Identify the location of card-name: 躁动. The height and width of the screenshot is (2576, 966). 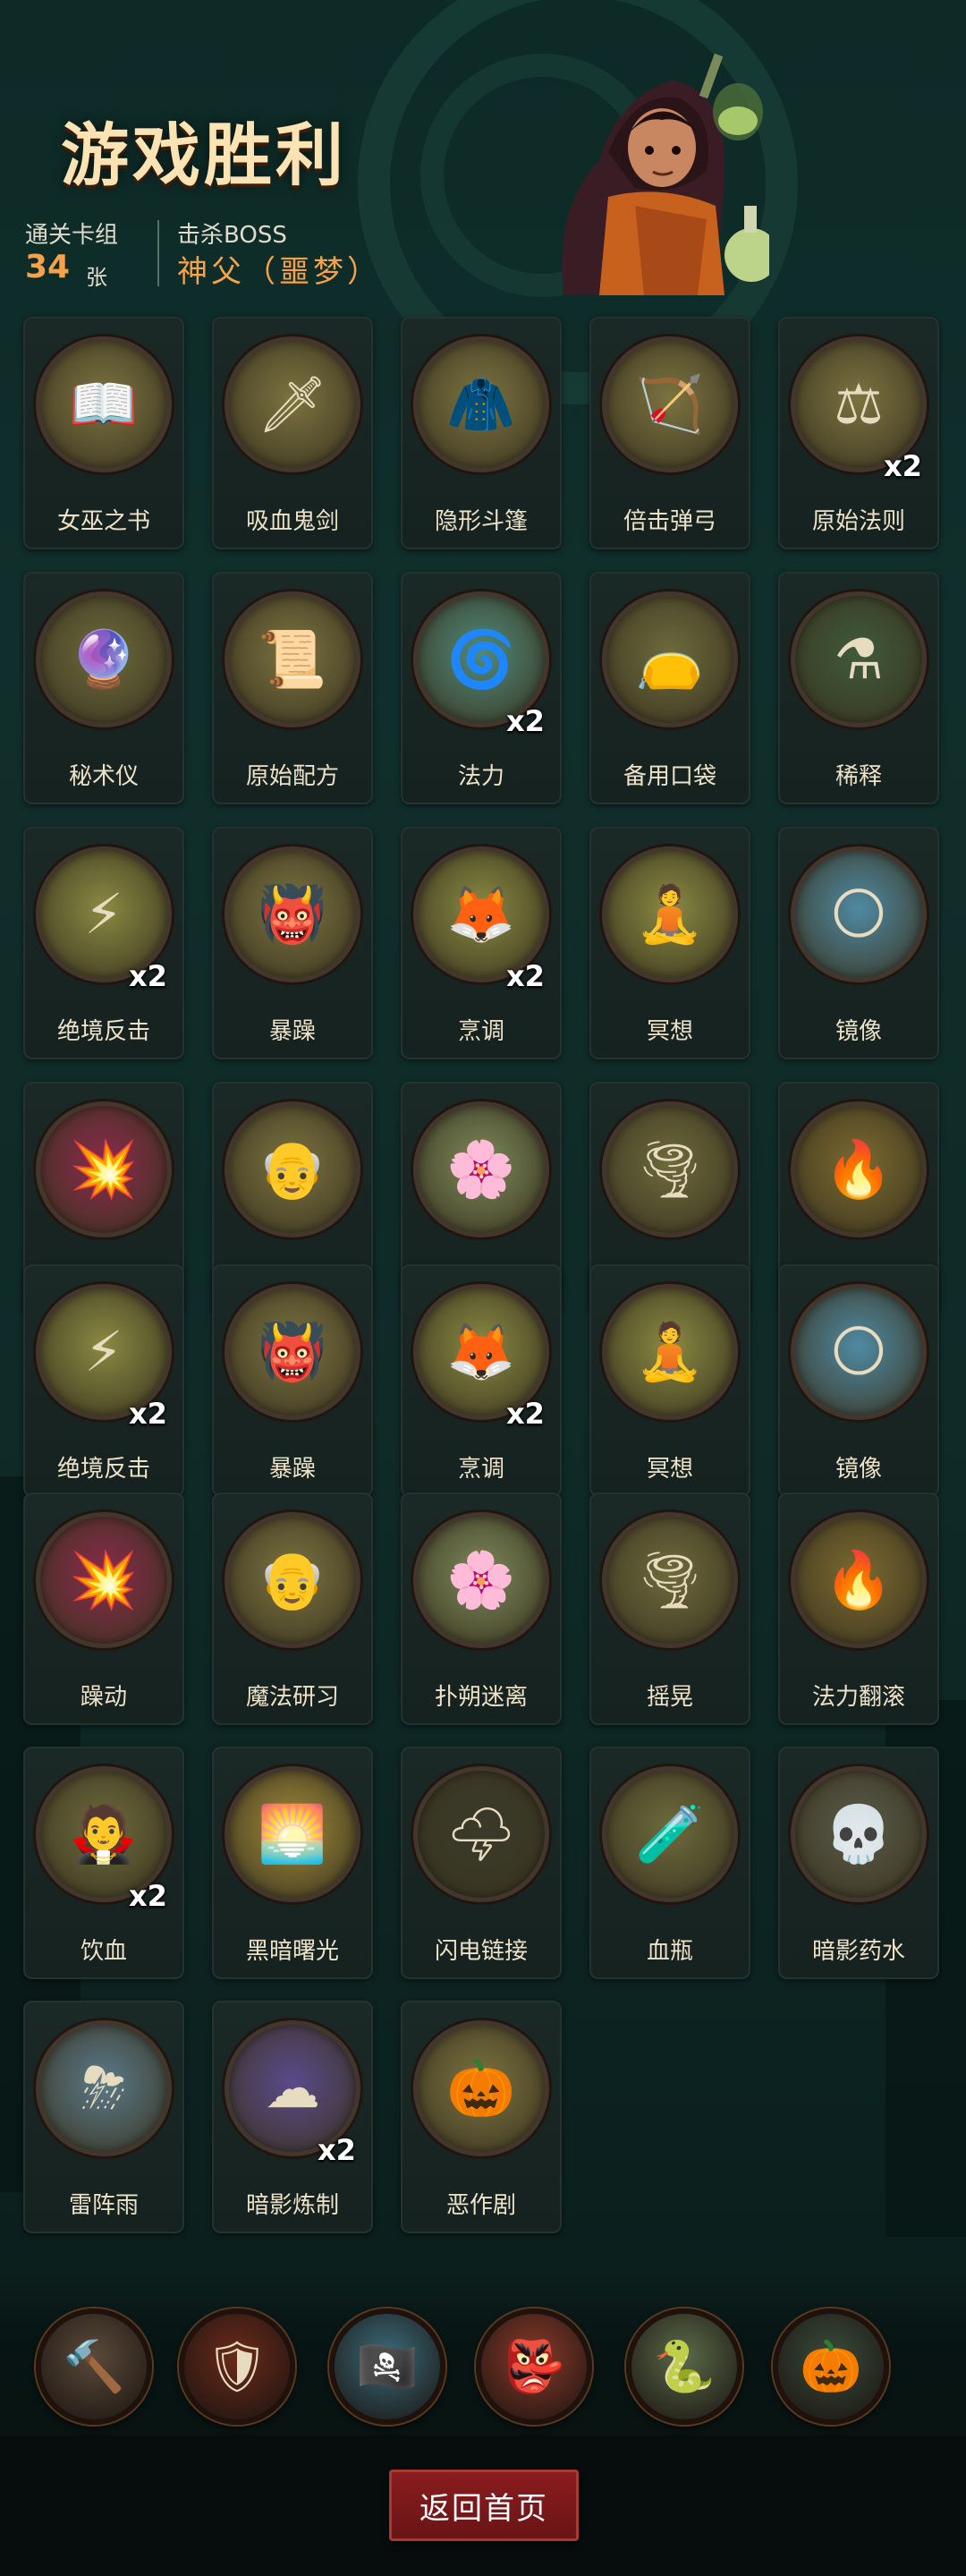
(103, 1697).